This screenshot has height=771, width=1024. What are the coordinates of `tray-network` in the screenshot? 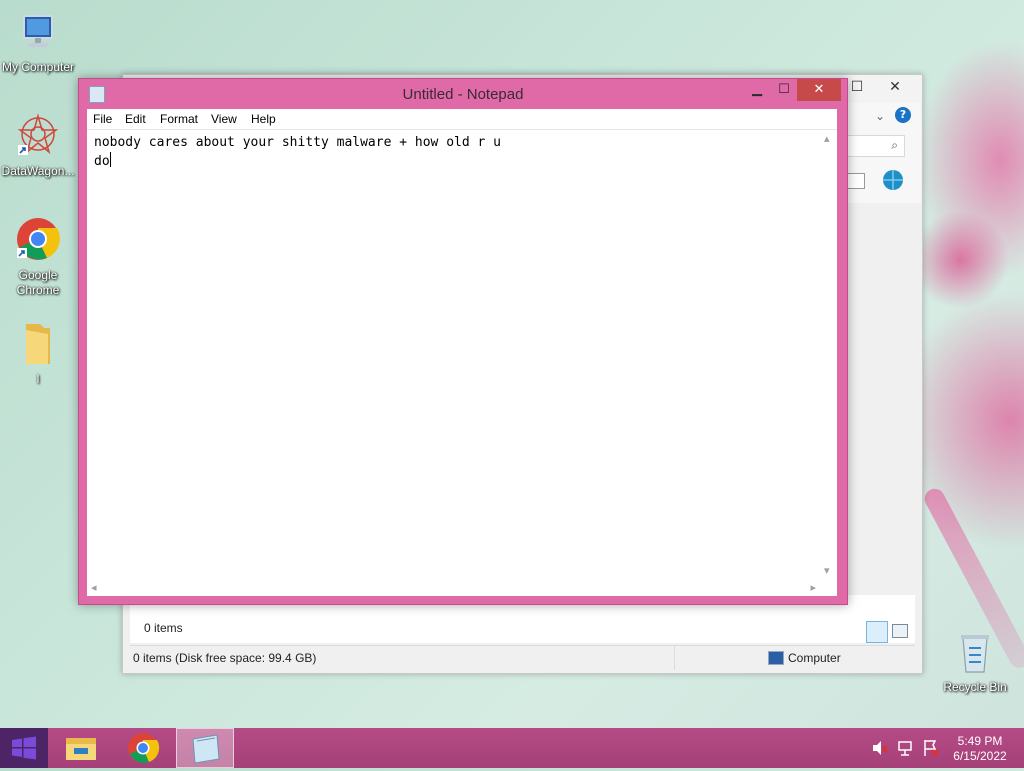 It's located at (906, 748).